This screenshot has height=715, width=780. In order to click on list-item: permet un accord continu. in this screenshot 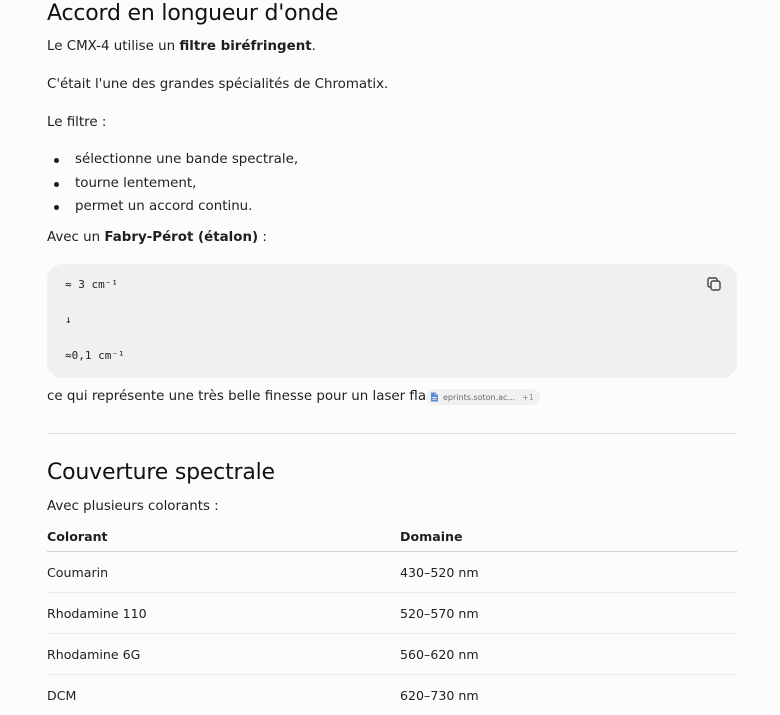, I will do `click(172, 209)`.